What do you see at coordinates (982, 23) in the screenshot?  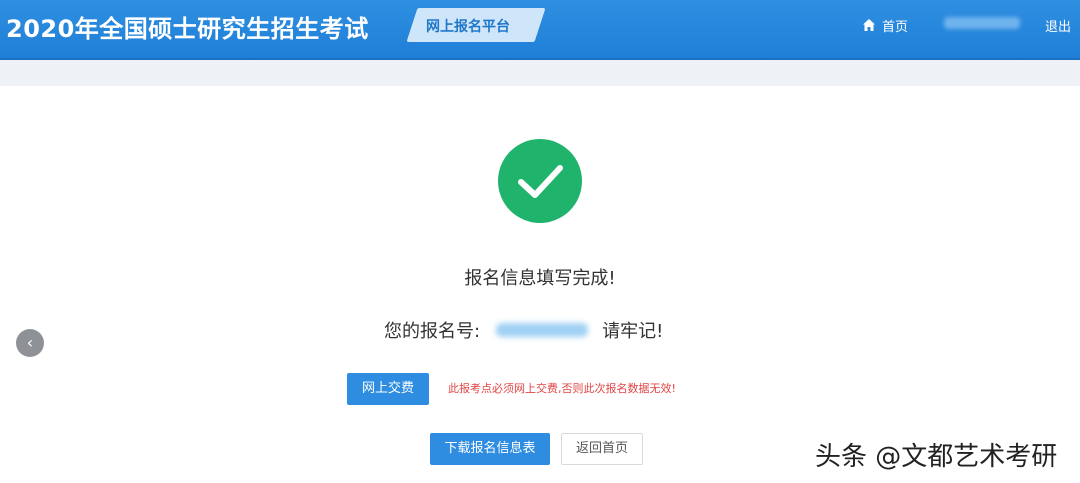 I see `blurred-username` at bounding box center [982, 23].